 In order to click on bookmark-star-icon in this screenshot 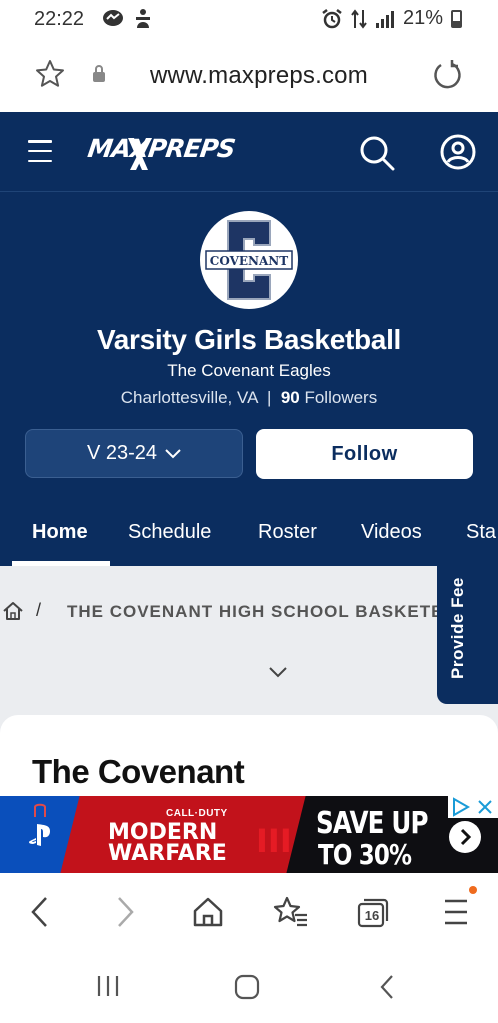, I will do `click(50, 74)`.